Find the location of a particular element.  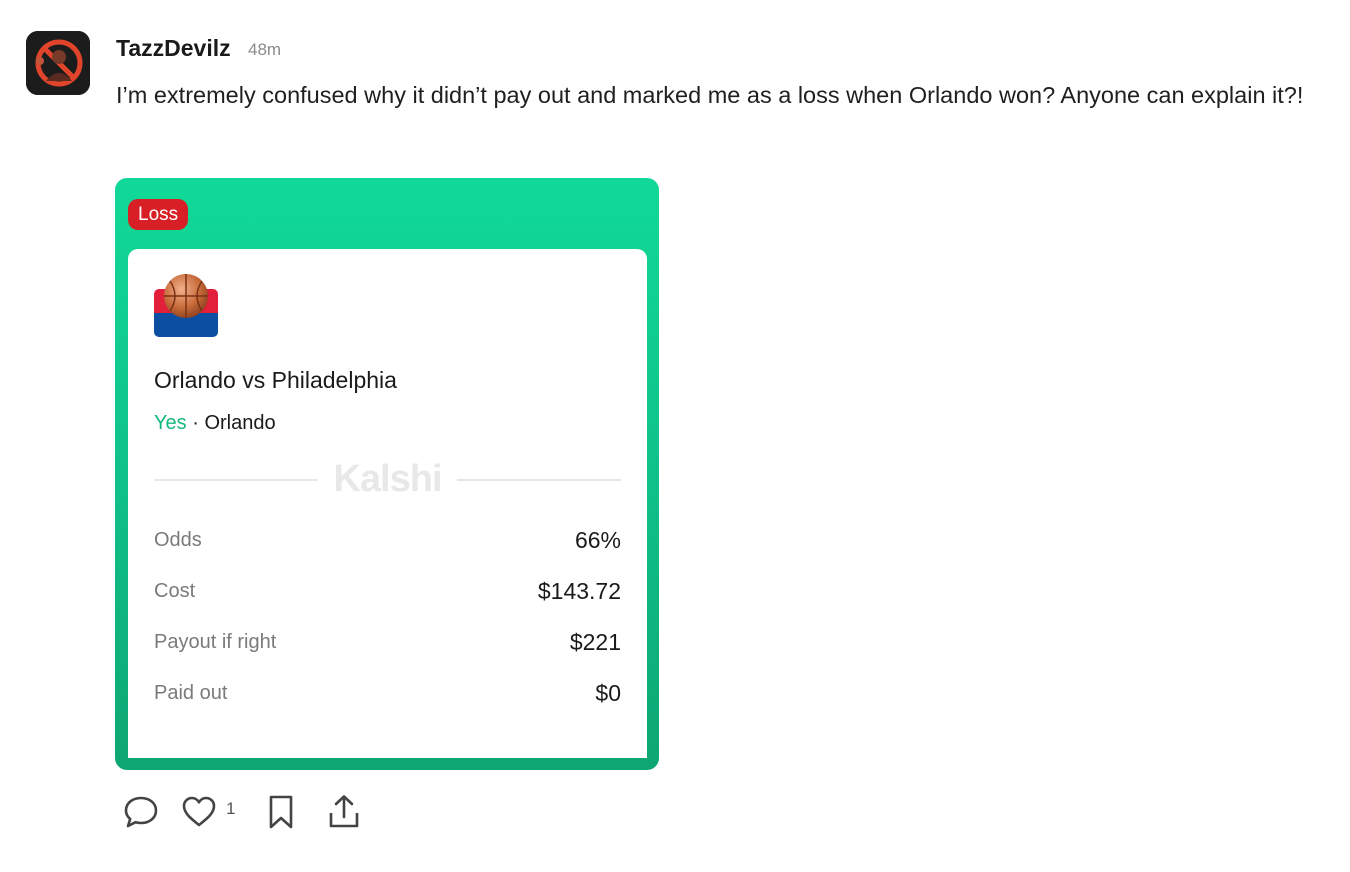

post-timestamp: 48m is located at coordinates (264, 50).